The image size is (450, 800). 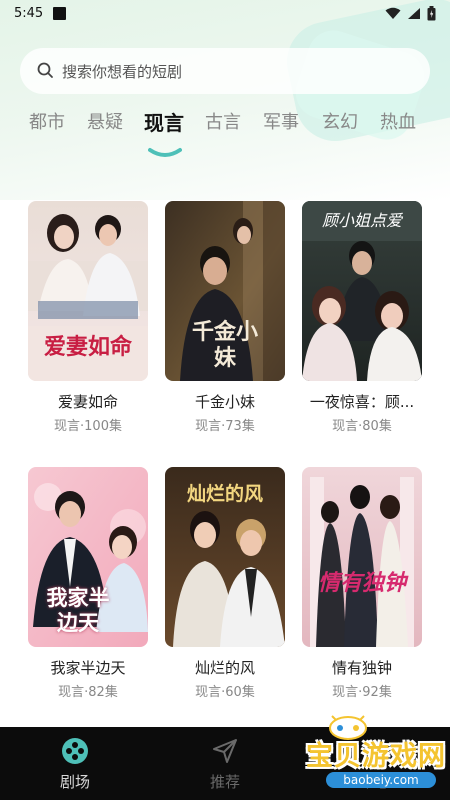 I want to click on notification-icon, so click(x=60, y=13).